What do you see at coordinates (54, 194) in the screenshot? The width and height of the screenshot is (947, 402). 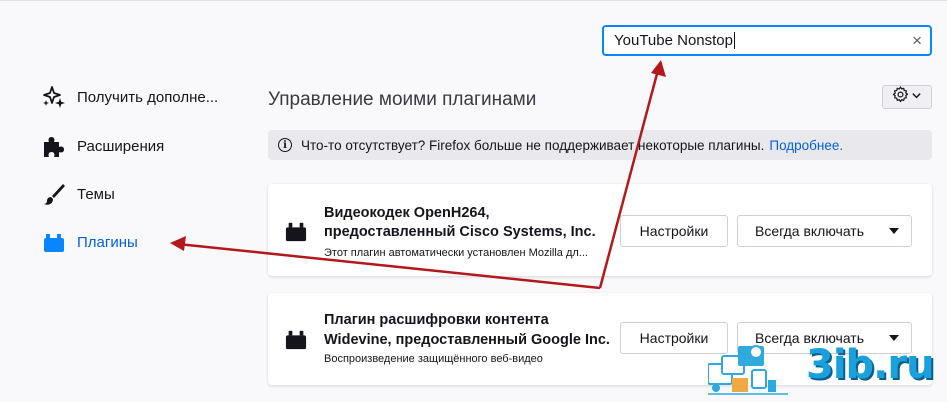 I see `brush-icon` at bounding box center [54, 194].